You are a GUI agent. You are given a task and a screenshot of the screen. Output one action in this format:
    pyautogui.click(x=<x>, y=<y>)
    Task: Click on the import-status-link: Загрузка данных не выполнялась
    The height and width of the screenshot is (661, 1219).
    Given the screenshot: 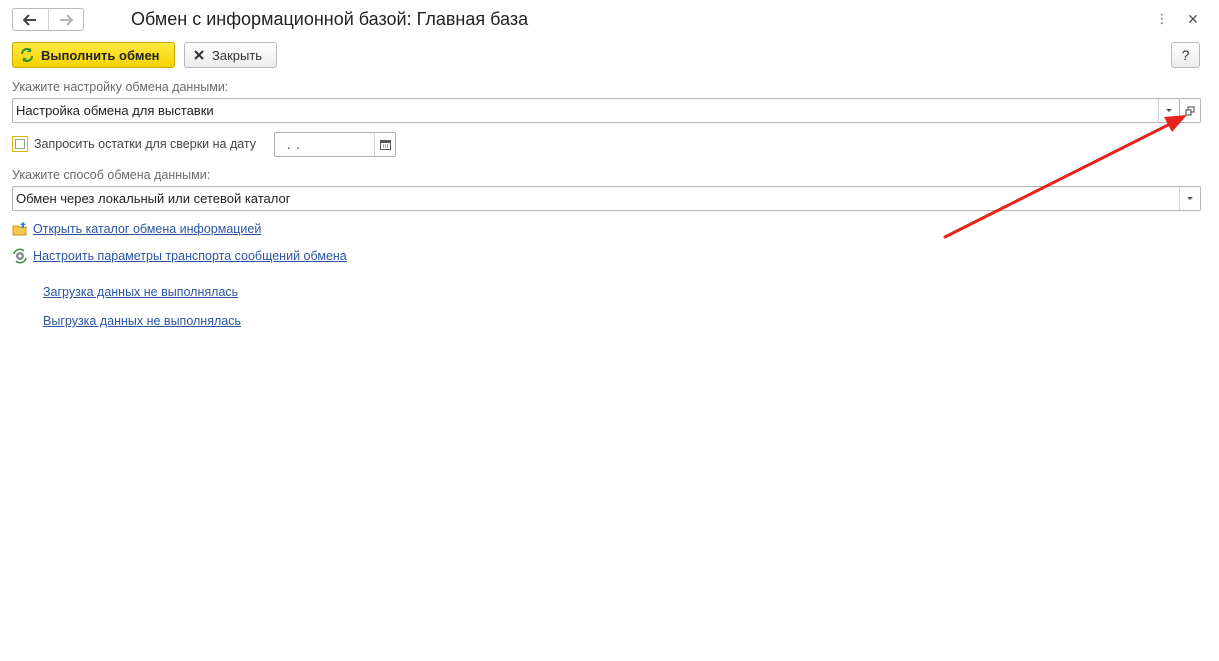 What is the action you would take?
    pyautogui.click(x=140, y=292)
    